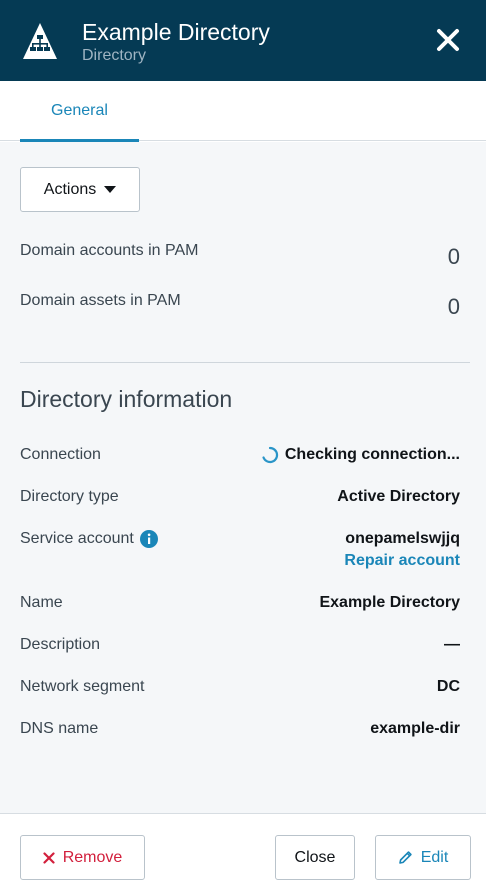 Image resolution: width=486 pixels, height=892 pixels. I want to click on info-icon, so click(148, 539).